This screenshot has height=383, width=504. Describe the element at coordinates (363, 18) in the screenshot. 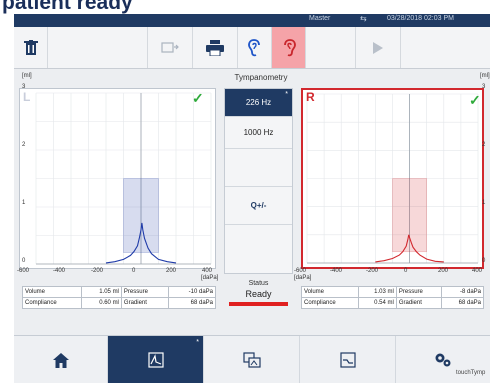

I see `usb-icon: ⇆` at that location.